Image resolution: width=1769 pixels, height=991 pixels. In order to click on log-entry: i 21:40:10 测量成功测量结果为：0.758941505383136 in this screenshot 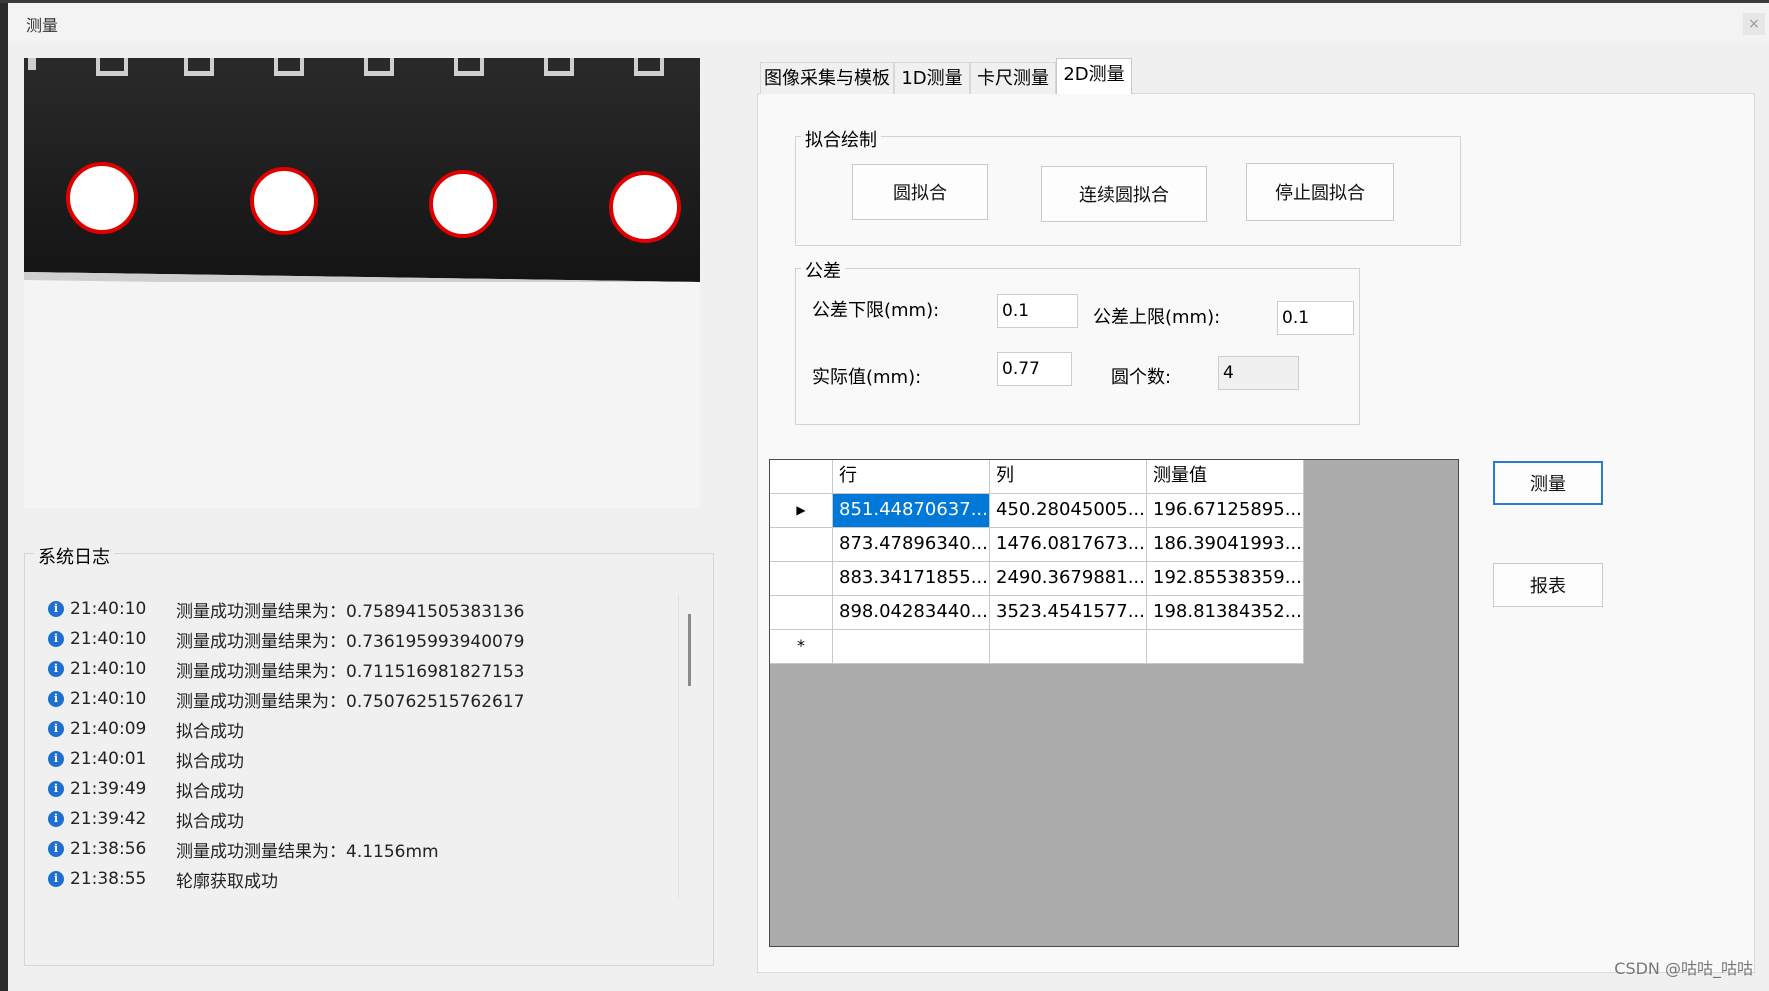, I will do `click(286, 609)`.